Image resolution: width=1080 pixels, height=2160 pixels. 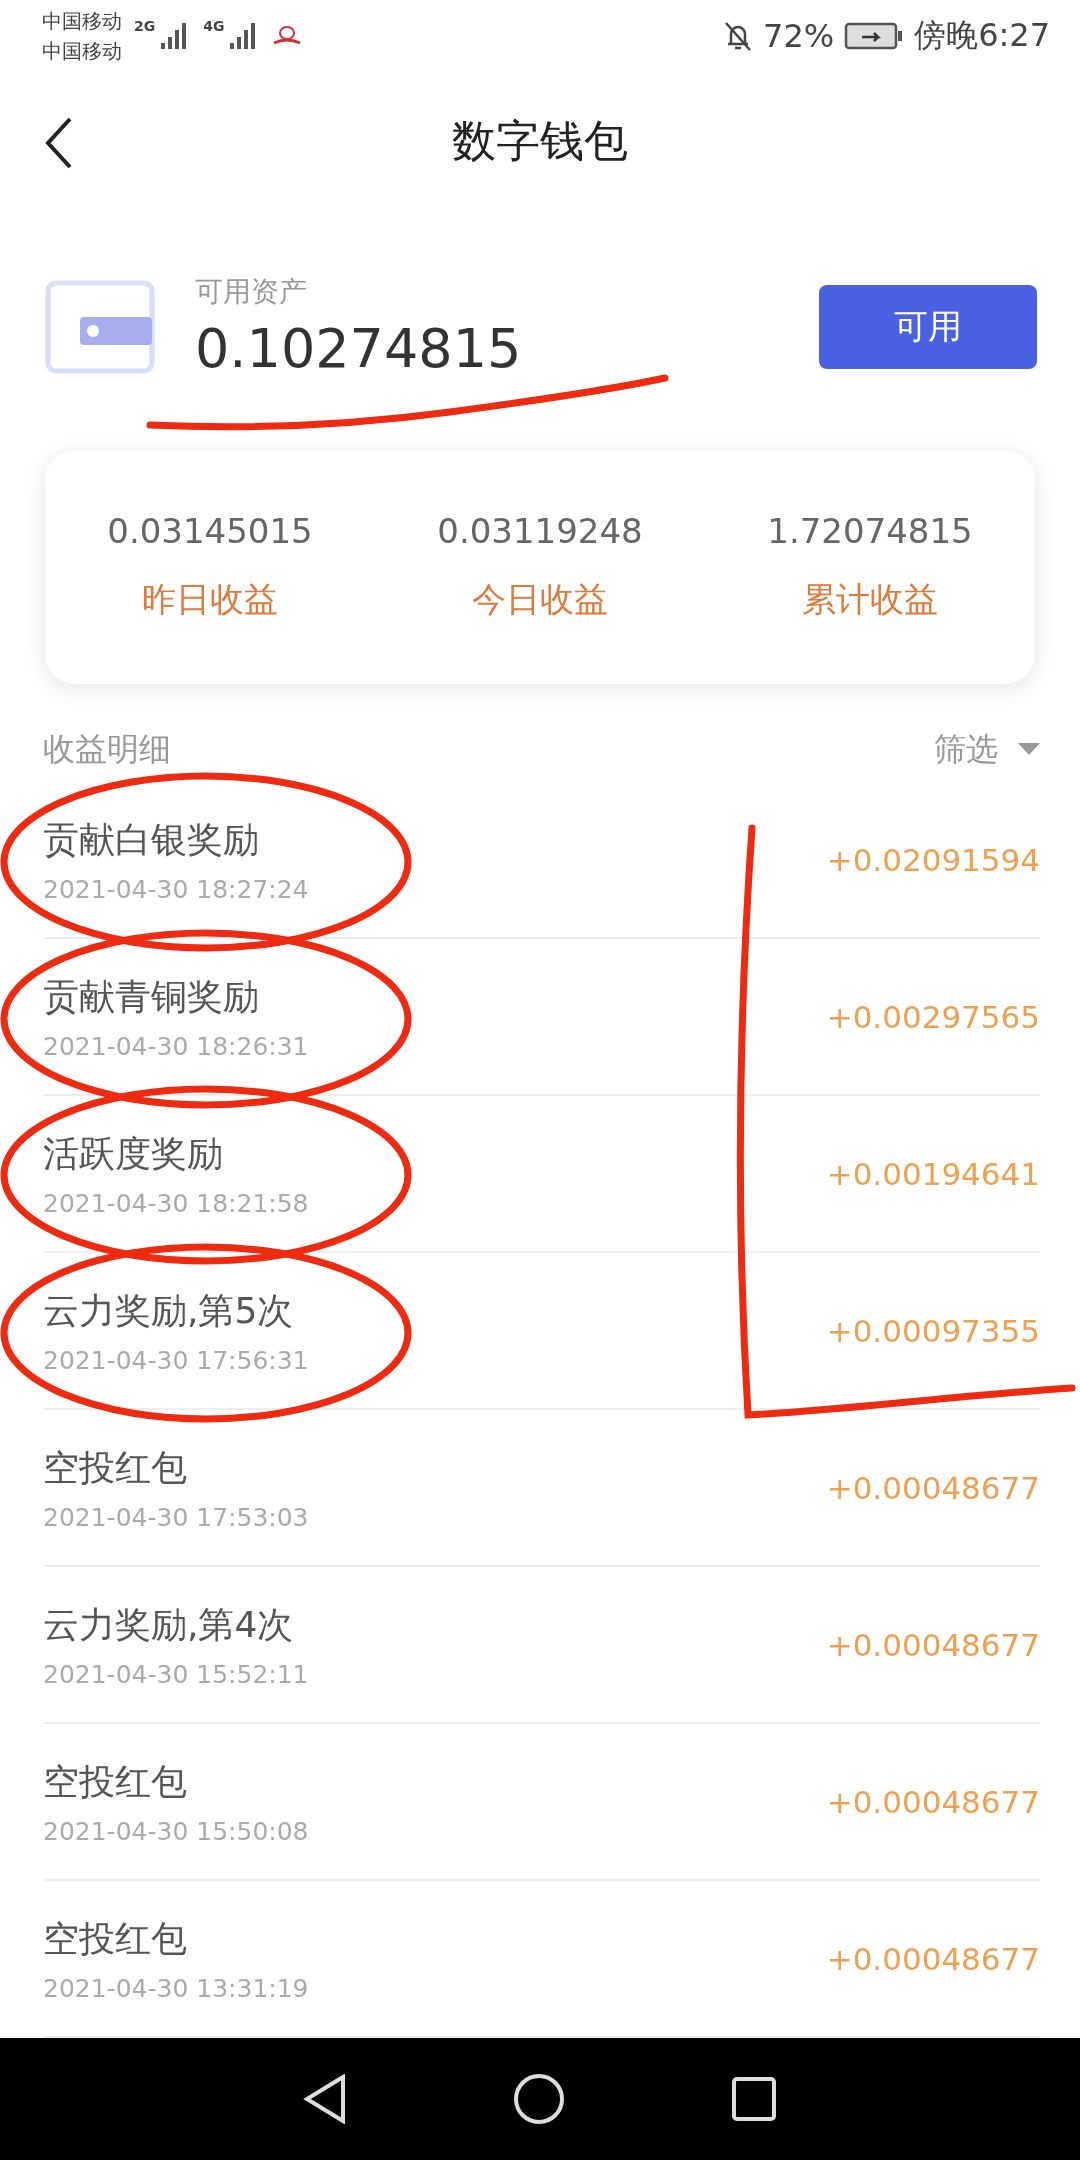 I want to click on record-time: 2021-04-30 17:53:03, so click(x=176, y=1517).